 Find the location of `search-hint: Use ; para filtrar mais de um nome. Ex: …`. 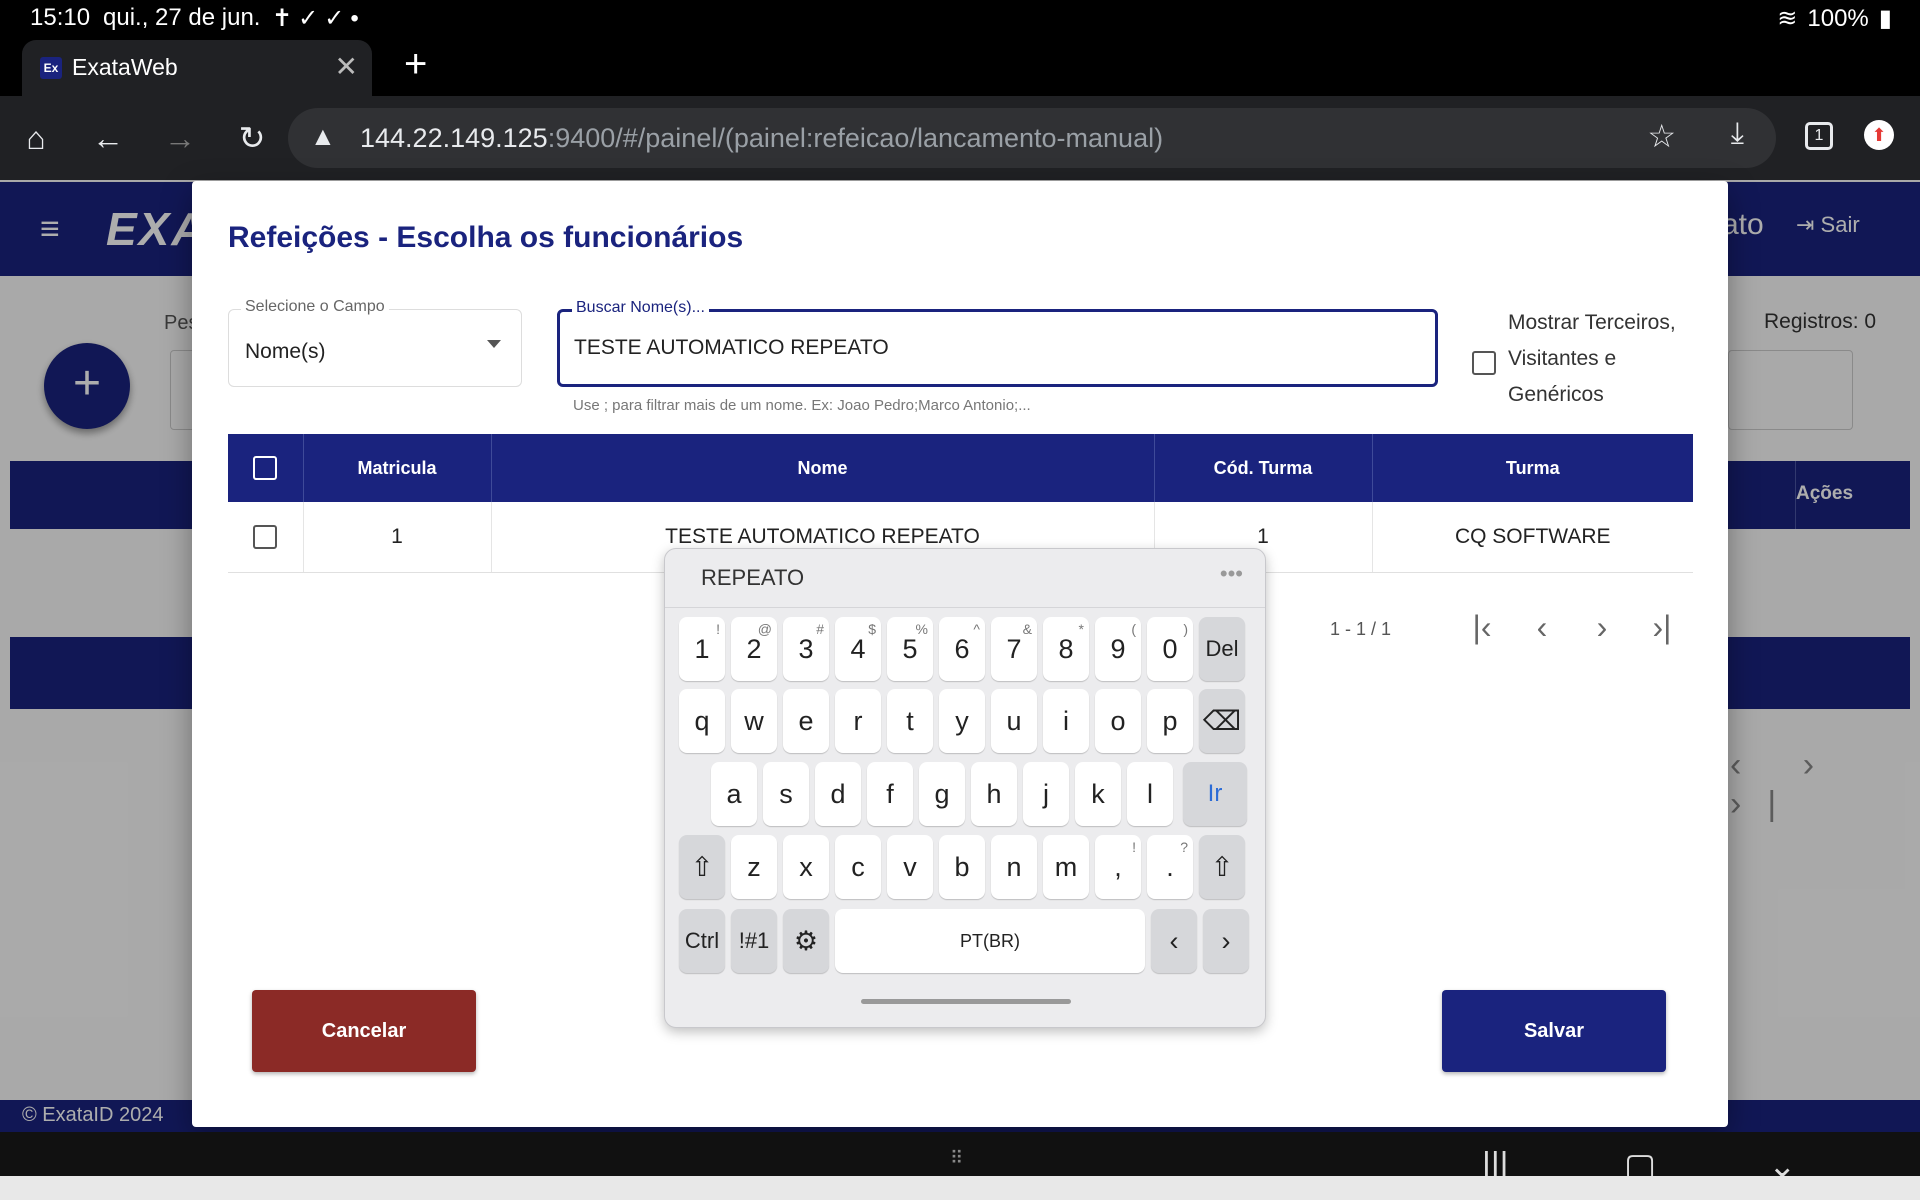

search-hint: Use ; para filtrar mais de um nome. Ex: … is located at coordinates (802, 405).